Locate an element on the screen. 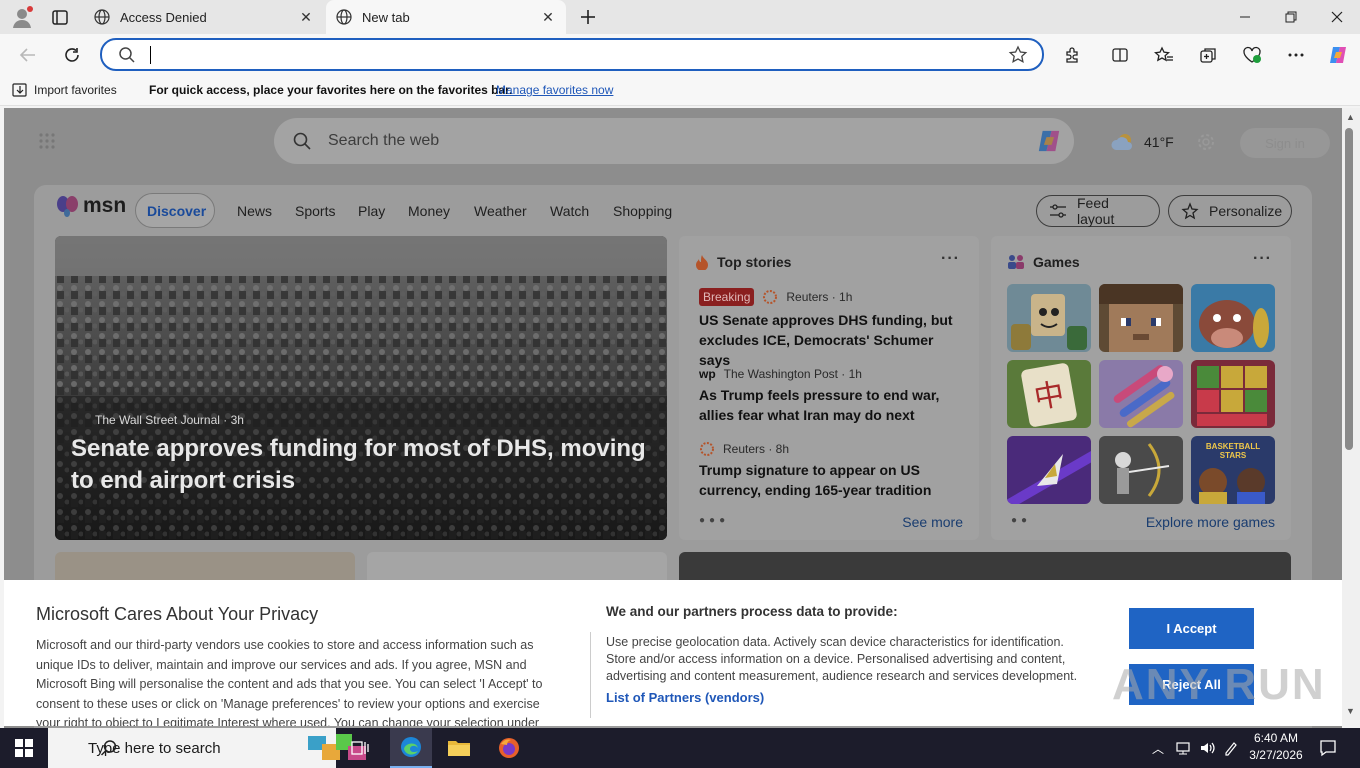  weather-cloud-icon is located at coordinates (1123, 142).